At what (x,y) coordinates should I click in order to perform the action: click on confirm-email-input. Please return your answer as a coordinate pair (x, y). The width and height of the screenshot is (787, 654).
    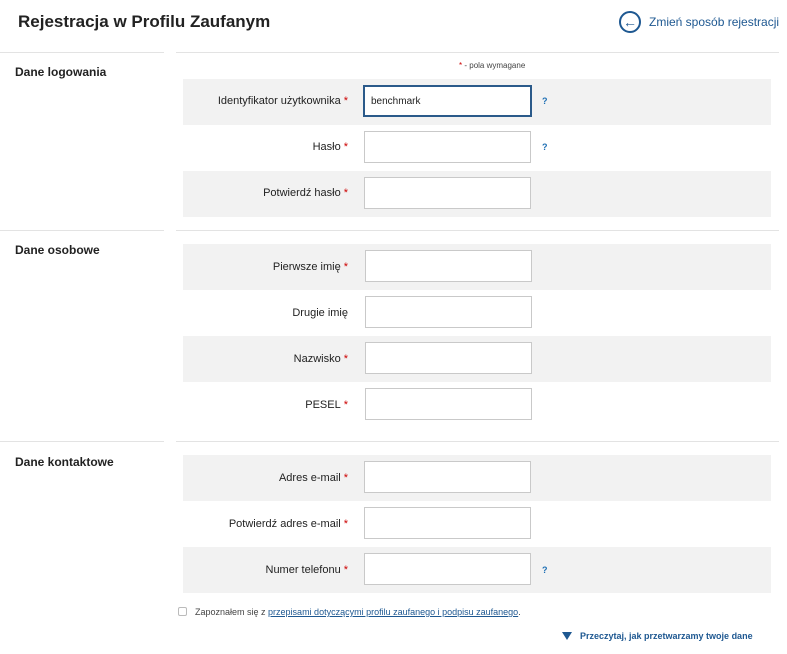
    Looking at the image, I should click on (447, 523).